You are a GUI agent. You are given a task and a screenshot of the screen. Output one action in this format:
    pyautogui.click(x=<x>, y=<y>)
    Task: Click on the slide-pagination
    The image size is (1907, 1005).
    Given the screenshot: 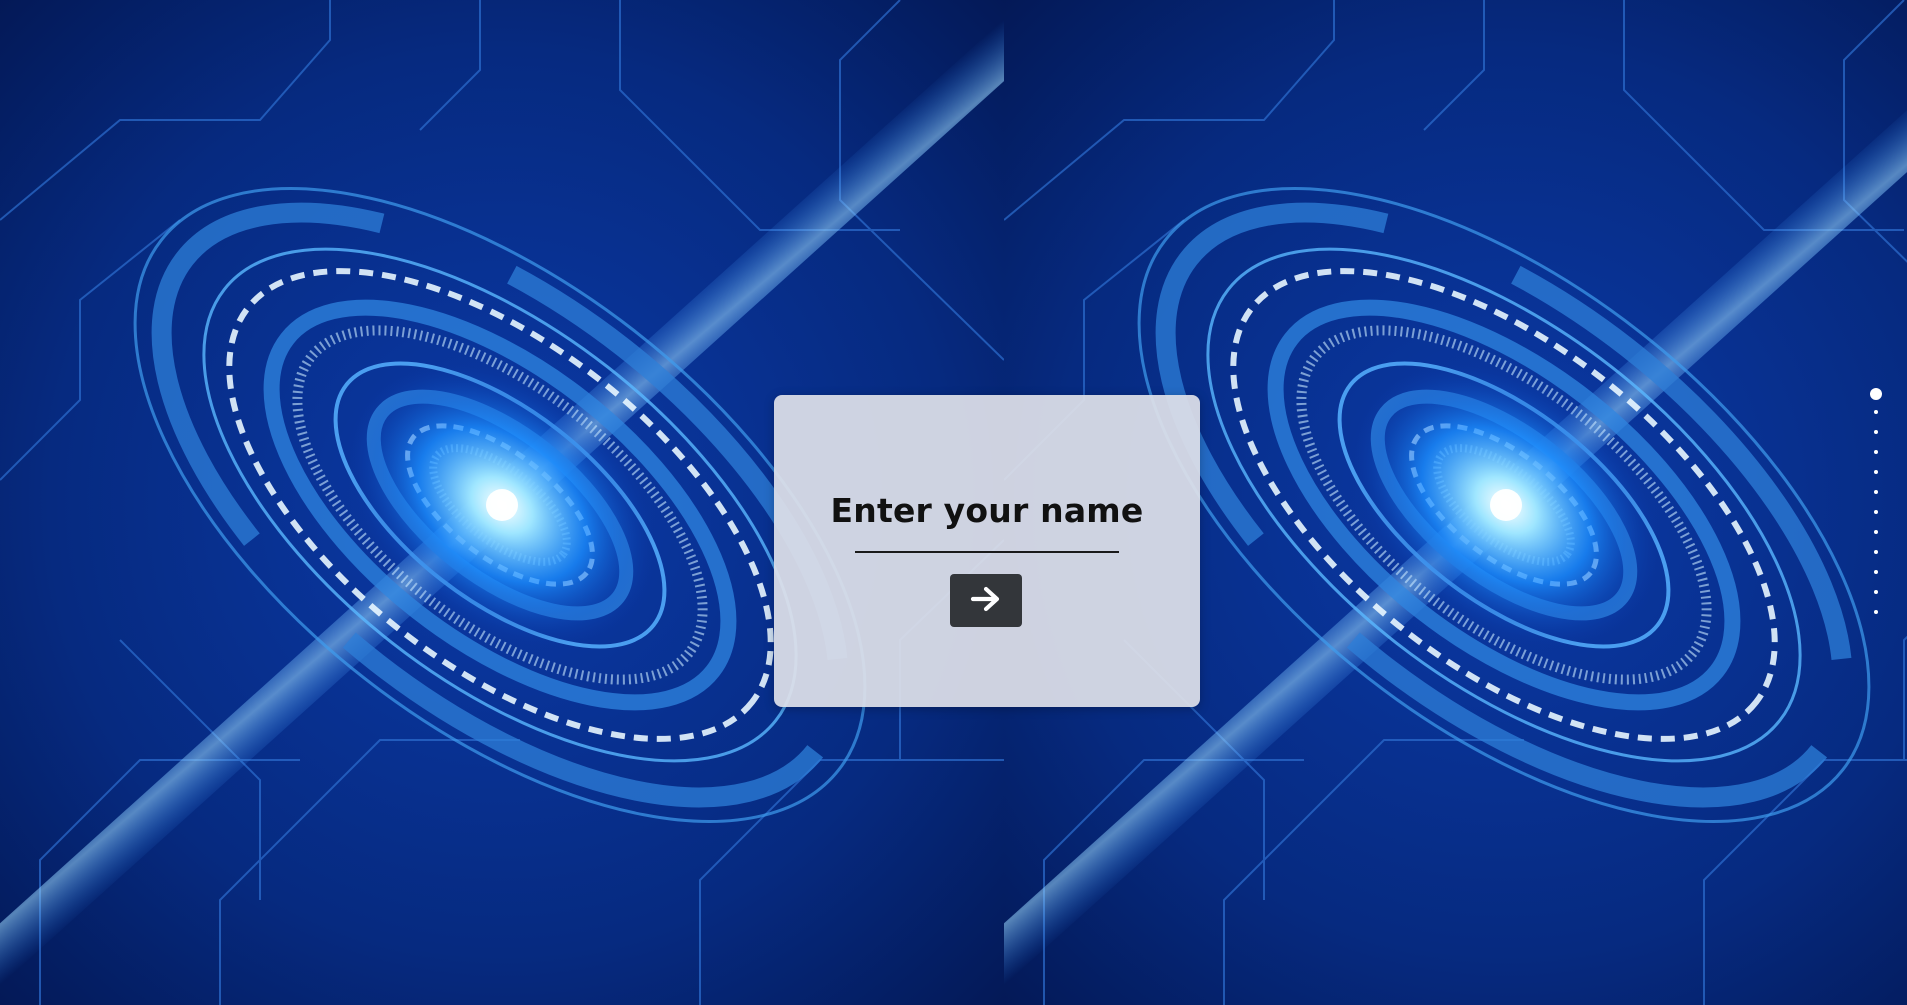 What is the action you would take?
    pyautogui.click(x=1876, y=503)
    